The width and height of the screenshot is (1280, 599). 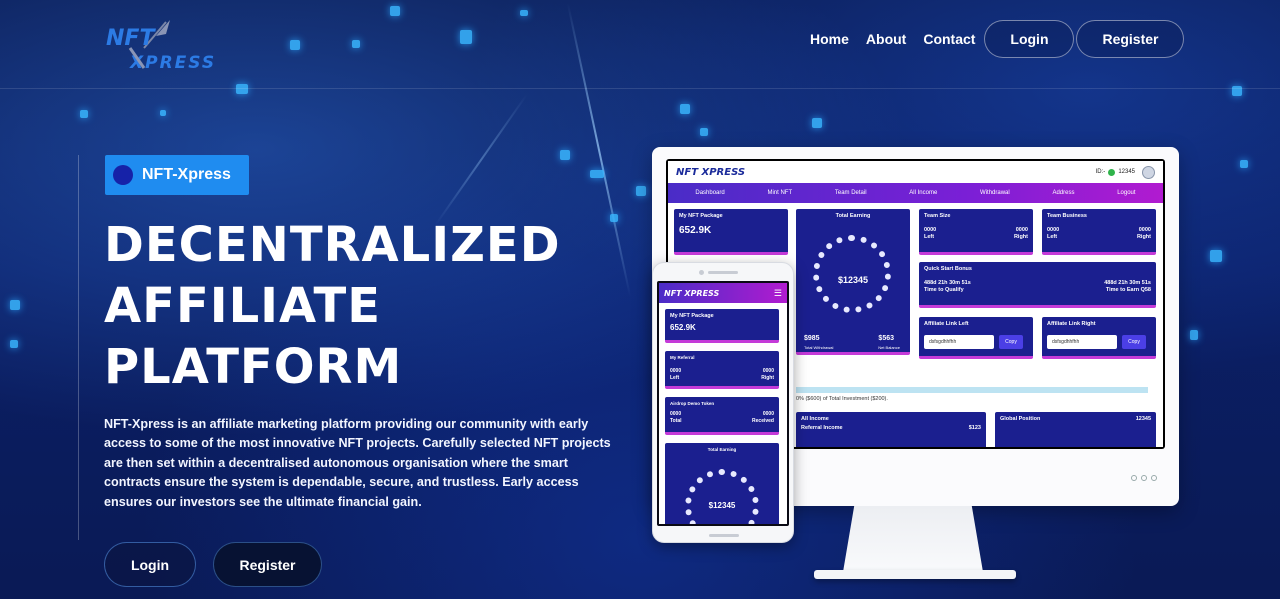 What do you see at coordinates (889, 347) in the screenshot?
I see `balance-label: Net Balance` at bounding box center [889, 347].